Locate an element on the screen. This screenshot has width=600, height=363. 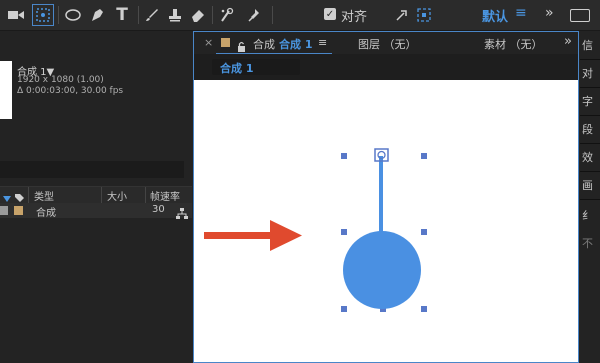
more-tabs-icon: » is located at coordinates (568, 41).